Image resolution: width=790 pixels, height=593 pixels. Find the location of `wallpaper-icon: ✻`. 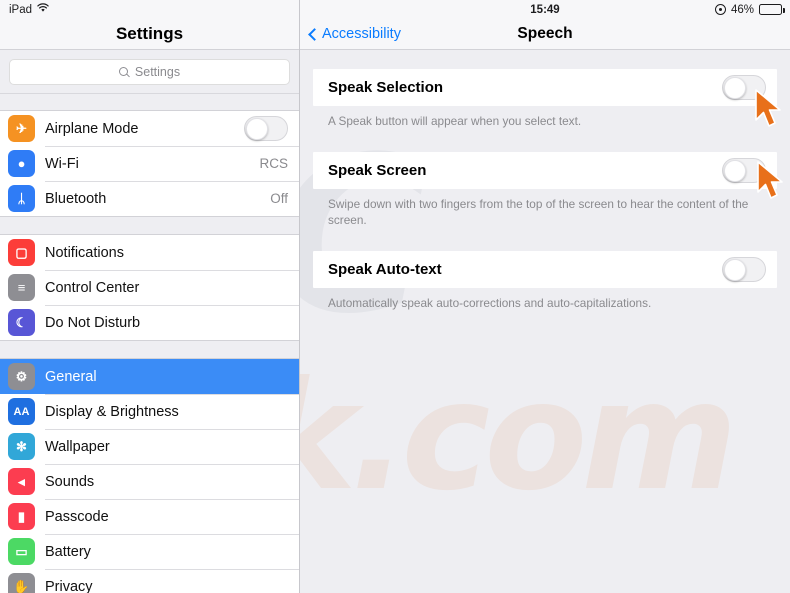

wallpaper-icon: ✻ is located at coordinates (21, 446).